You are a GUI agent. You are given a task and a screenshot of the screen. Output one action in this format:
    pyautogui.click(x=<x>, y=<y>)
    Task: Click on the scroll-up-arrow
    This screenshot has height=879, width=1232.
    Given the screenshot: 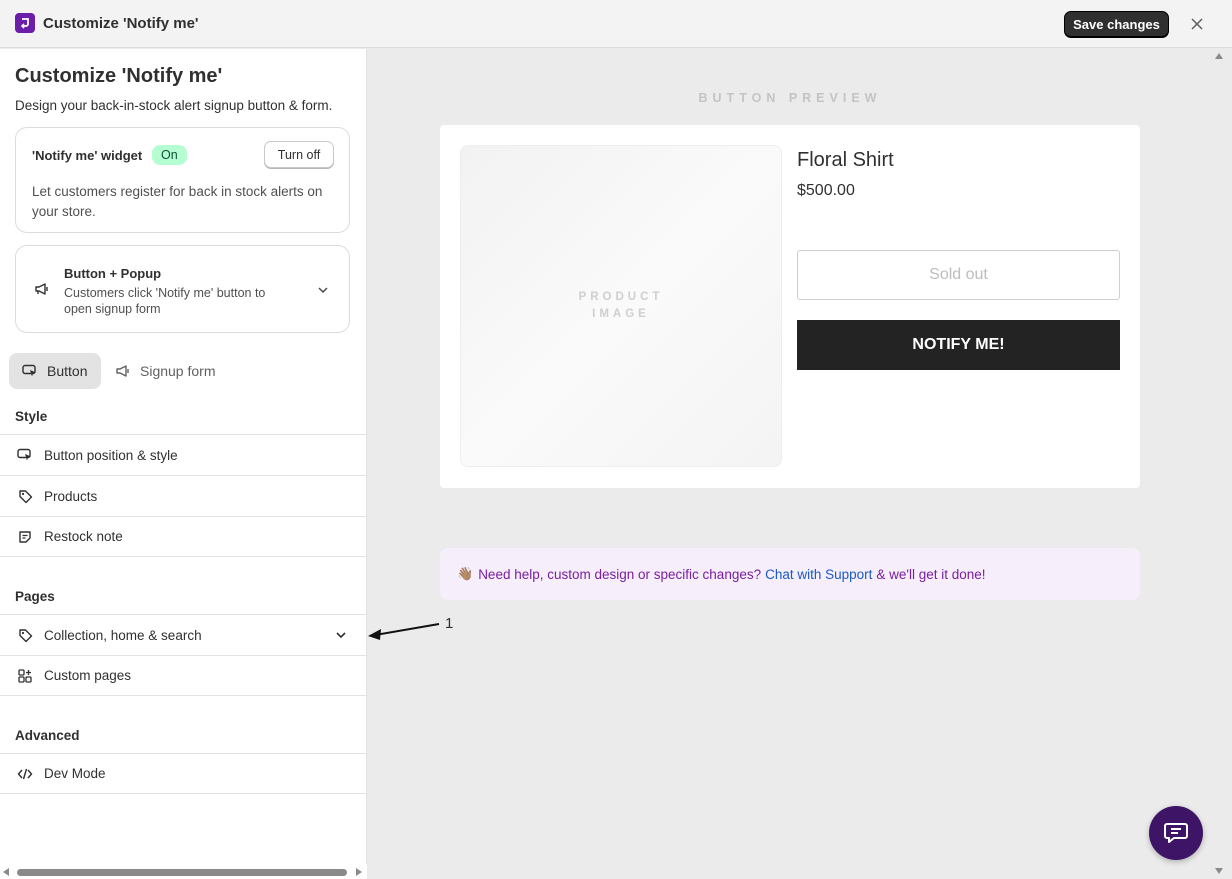 What is the action you would take?
    pyautogui.click(x=1219, y=56)
    